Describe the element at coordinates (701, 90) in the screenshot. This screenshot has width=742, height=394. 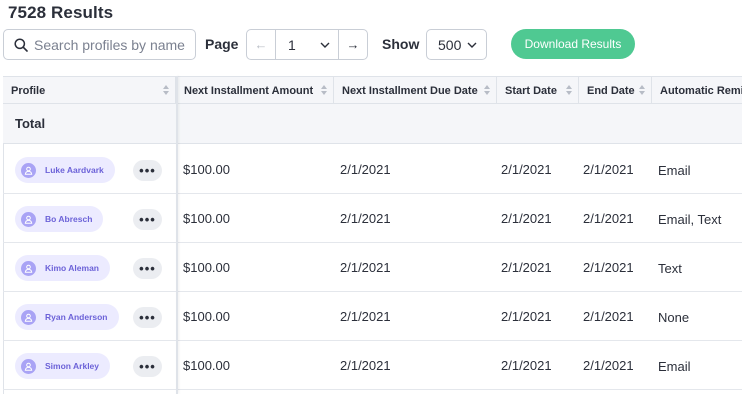
I see `column-header-label: Automatic Reminders` at that location.